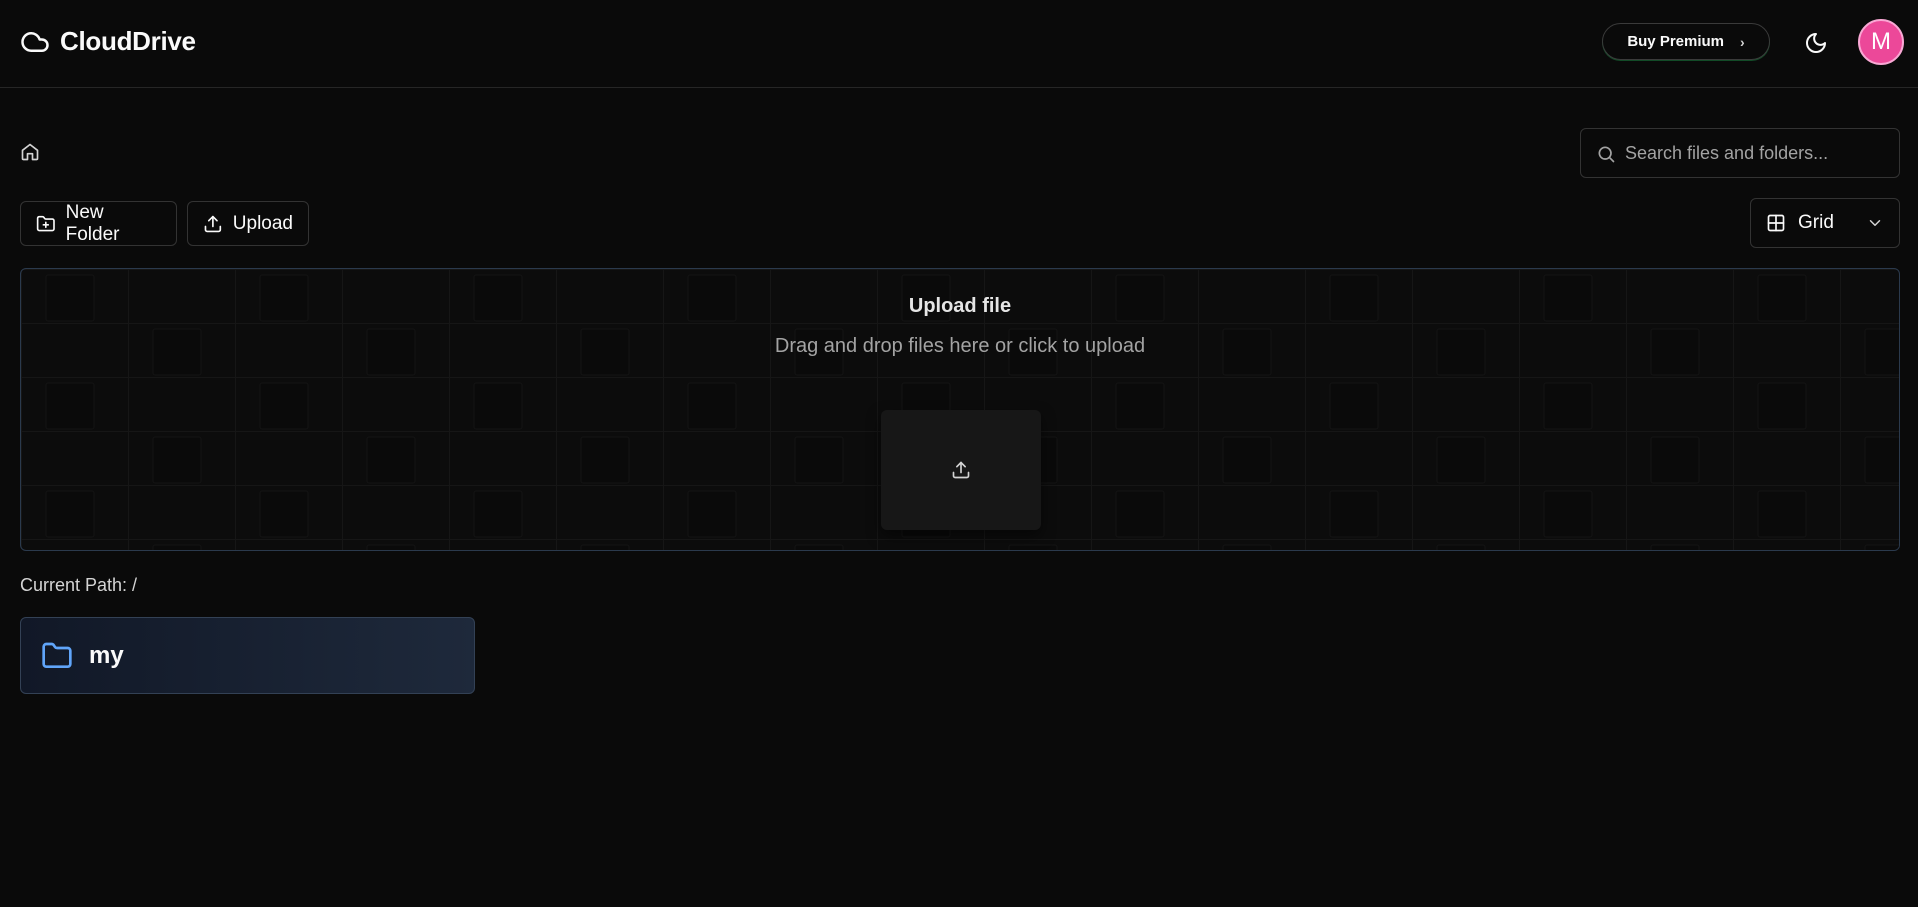 Image resolution: width=1918 pixels, height=907 pixels. I want to click on app-header: CloudDrive Buy Premium › M, so click(959, 44).